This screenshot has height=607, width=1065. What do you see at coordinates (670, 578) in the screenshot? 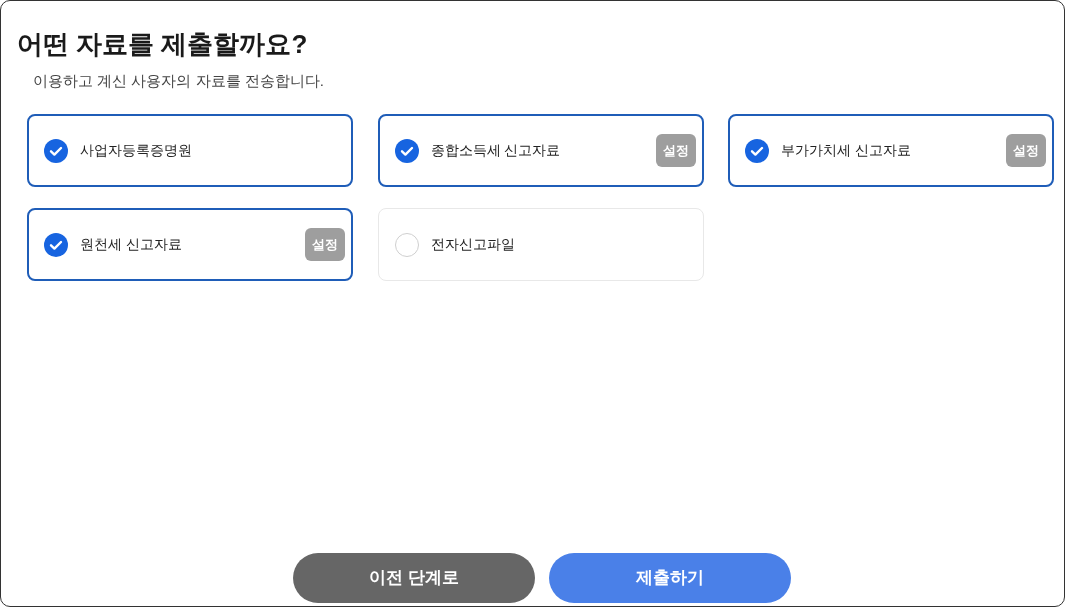
I see `submit-button: 제출하기` at bounding box center [670, 578].